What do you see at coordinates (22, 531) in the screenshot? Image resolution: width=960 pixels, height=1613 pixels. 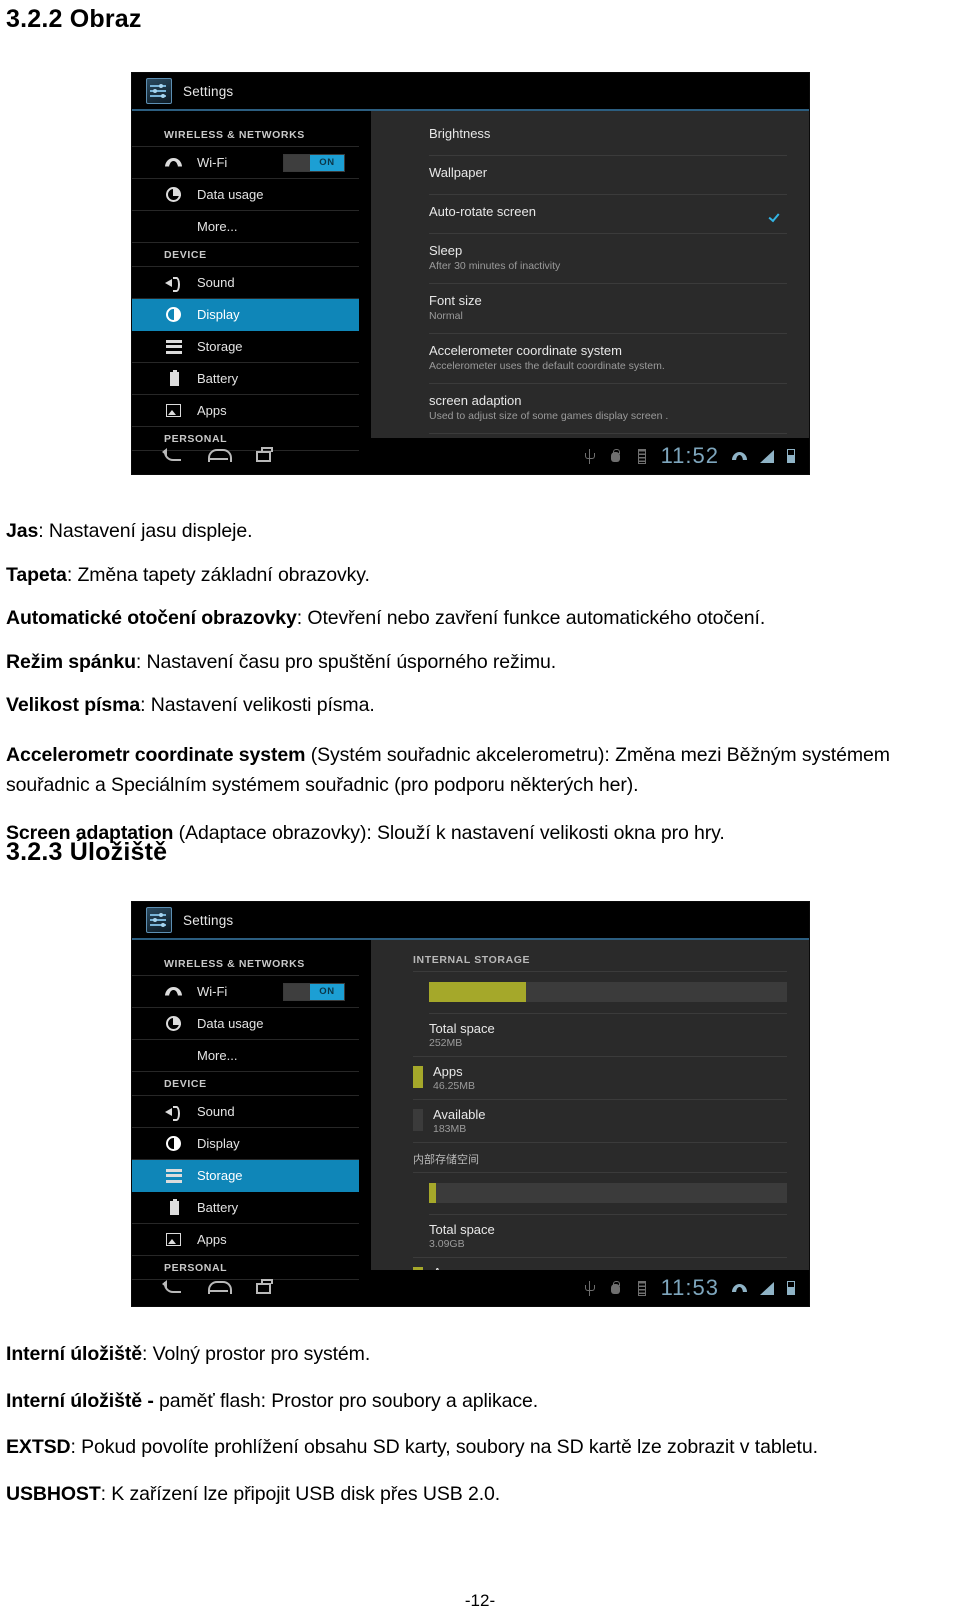 I see `para-term: Jas` at bounding box center [22, 531].